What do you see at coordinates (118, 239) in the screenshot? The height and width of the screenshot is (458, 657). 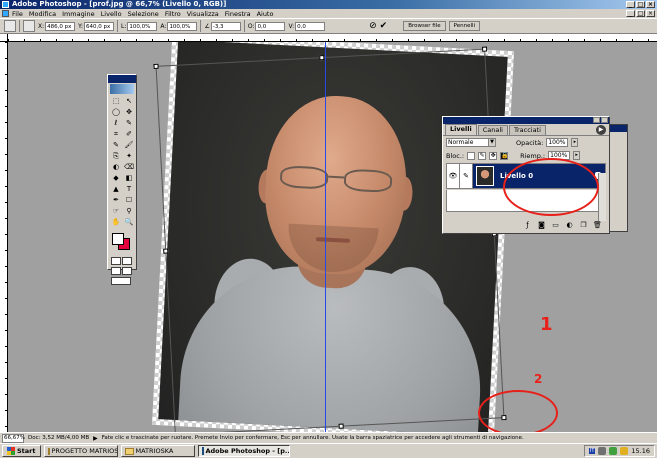 I see `foreground-color-swatch` at bounding box center [118, 239].